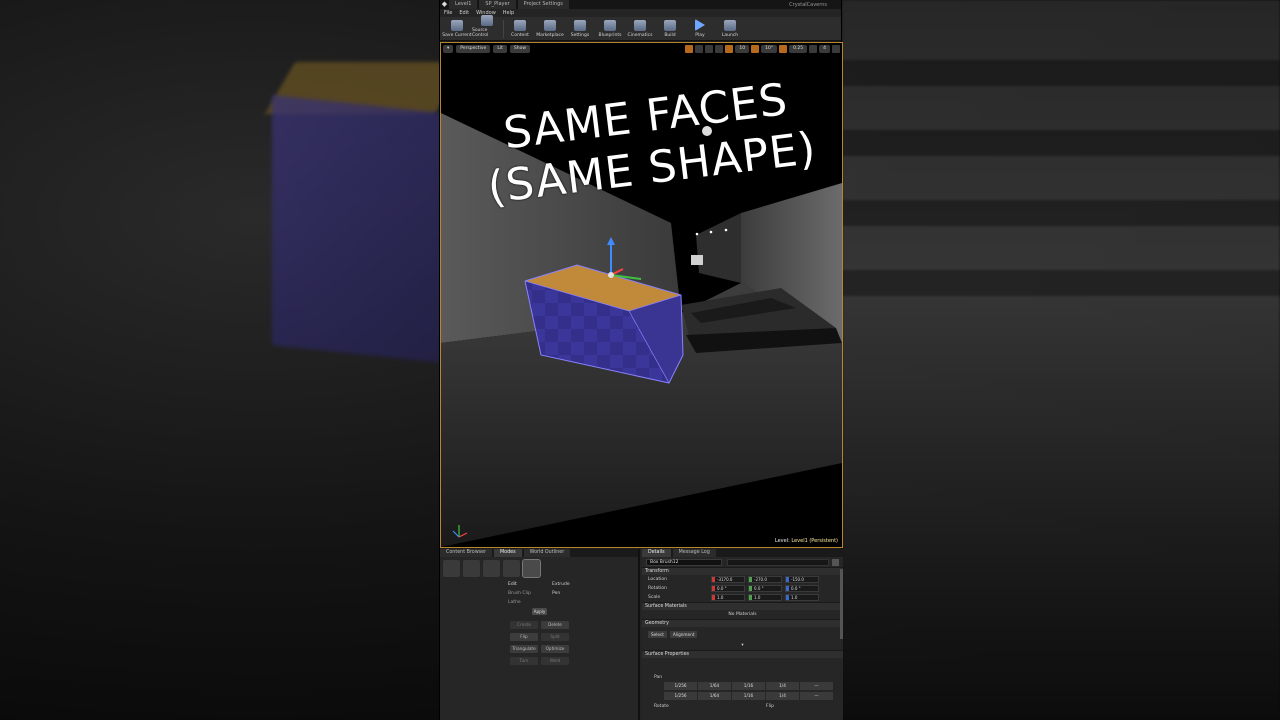 The image size is (1280, 720). I want to click on content-button: Content, so click(520, 29).